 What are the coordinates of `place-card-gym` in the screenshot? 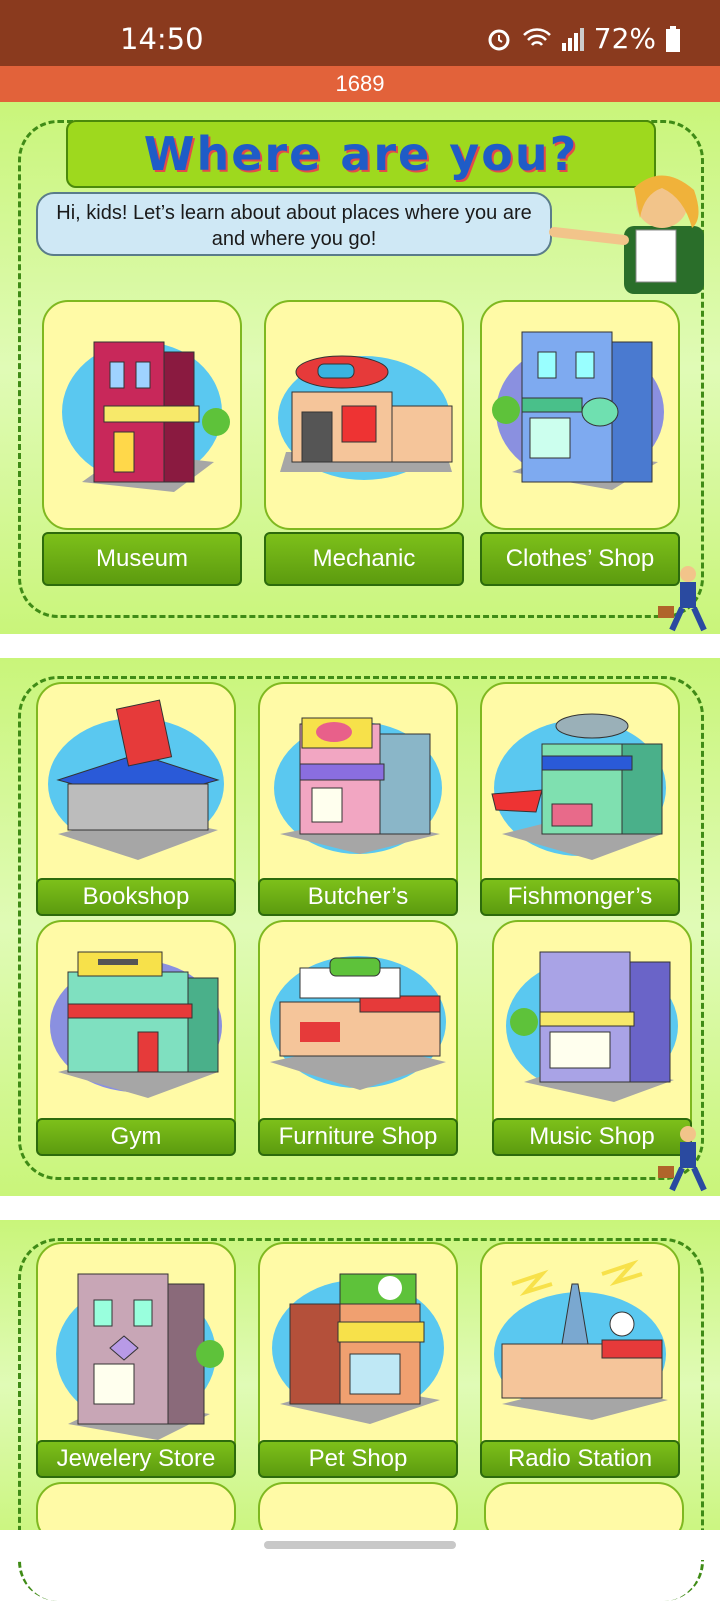 It's located at (136, 1035).